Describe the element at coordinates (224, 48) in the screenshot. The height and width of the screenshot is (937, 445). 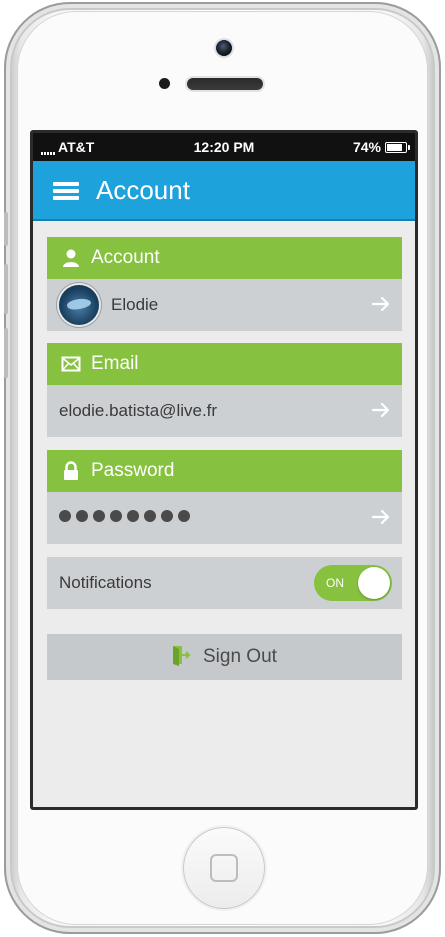
I see `front-camera` at that location.